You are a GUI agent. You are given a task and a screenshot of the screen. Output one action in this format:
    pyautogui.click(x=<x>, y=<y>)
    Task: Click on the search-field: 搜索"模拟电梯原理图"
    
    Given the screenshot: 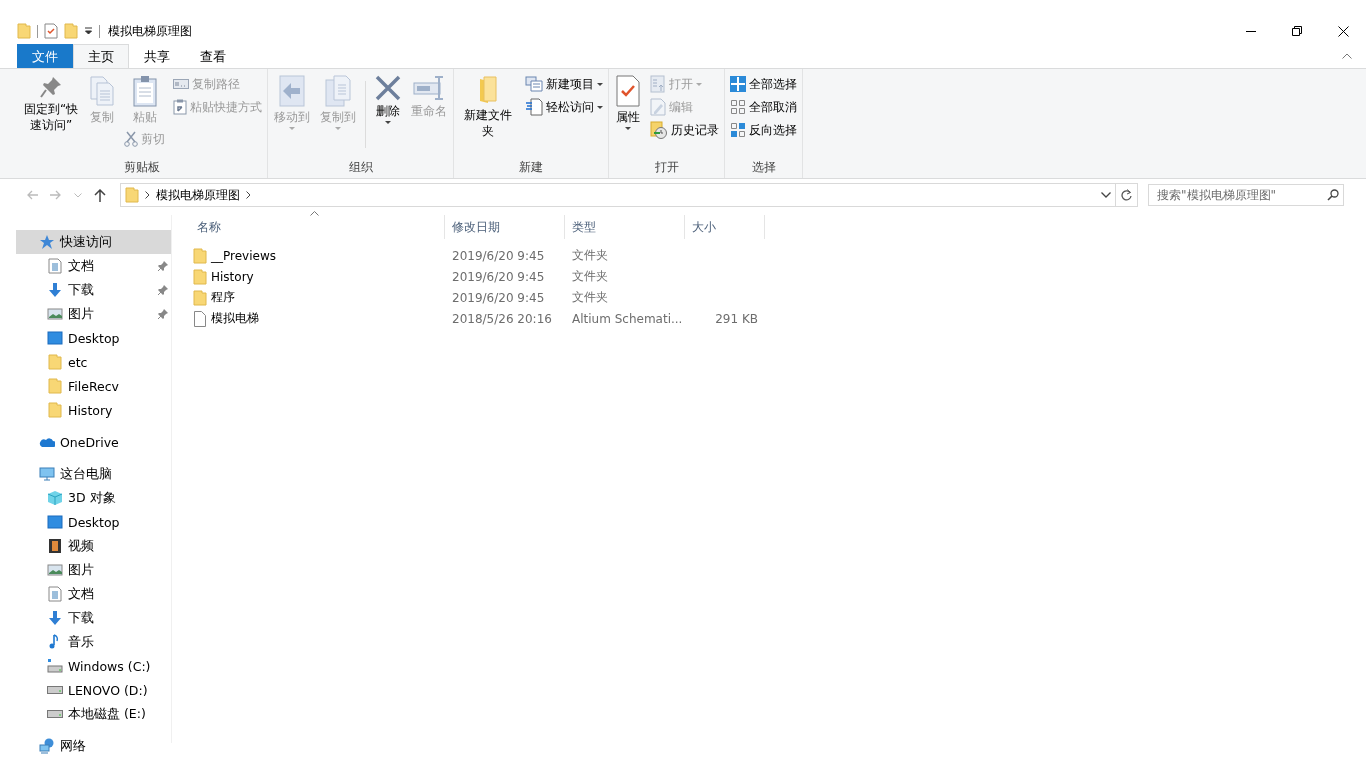 What is the action you would take?
    pyautogui.click(x=1246, y=195)
    